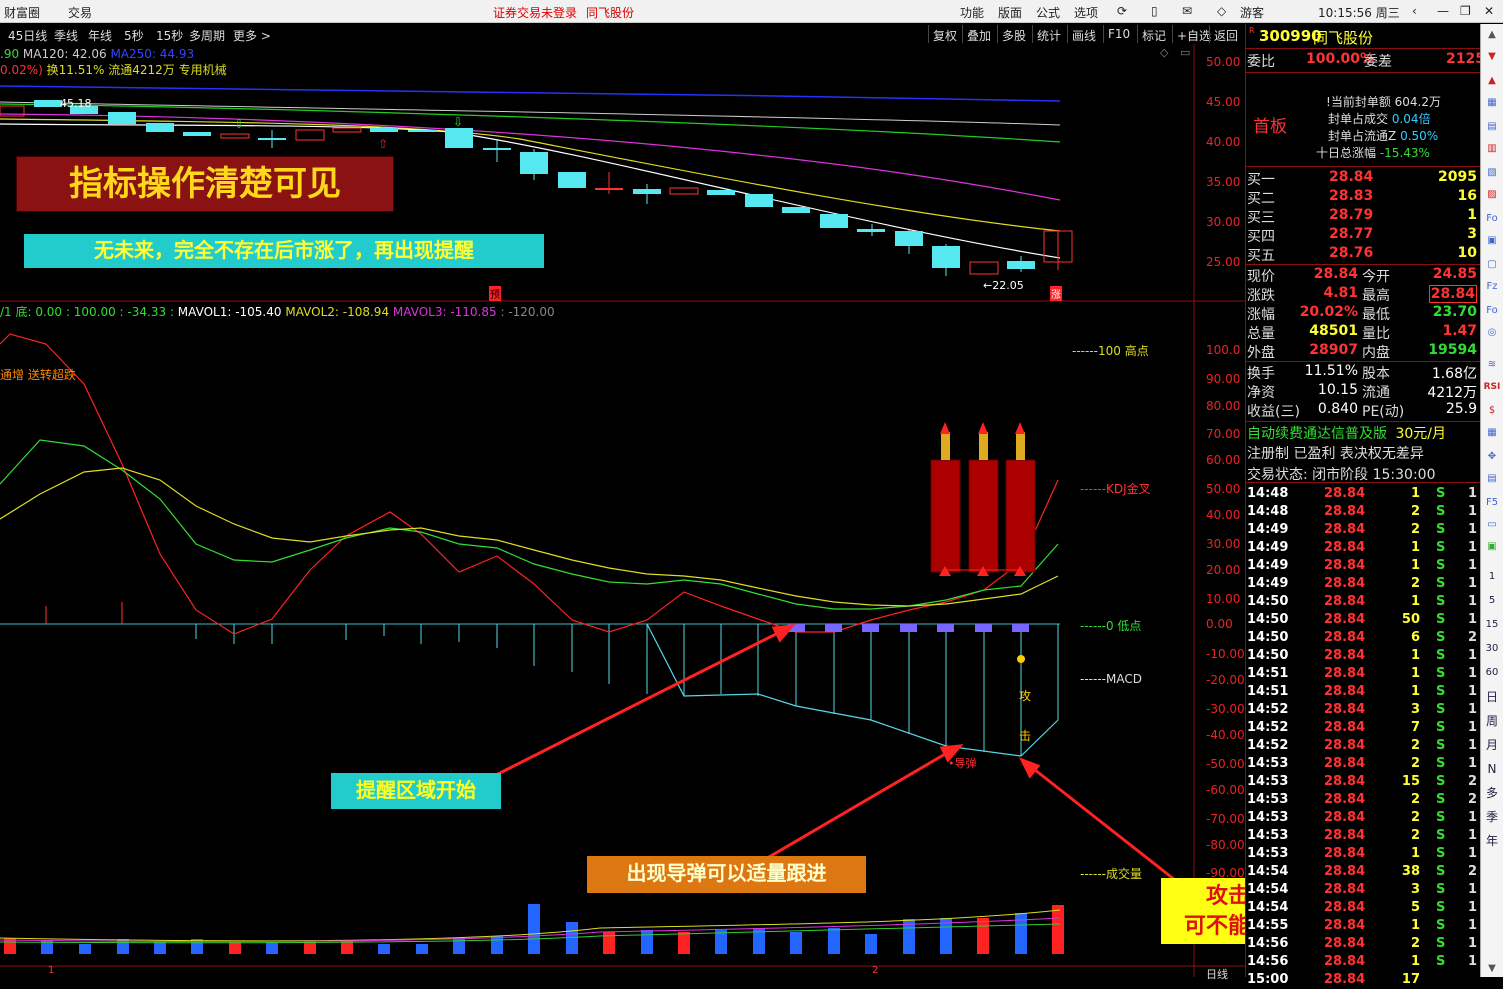 Image resolution: width=1503 pixels, height=989 pixels. Describe the element at coordinates (27, 35) in the screenshot. I see `period-45day: 45日线` at that location.